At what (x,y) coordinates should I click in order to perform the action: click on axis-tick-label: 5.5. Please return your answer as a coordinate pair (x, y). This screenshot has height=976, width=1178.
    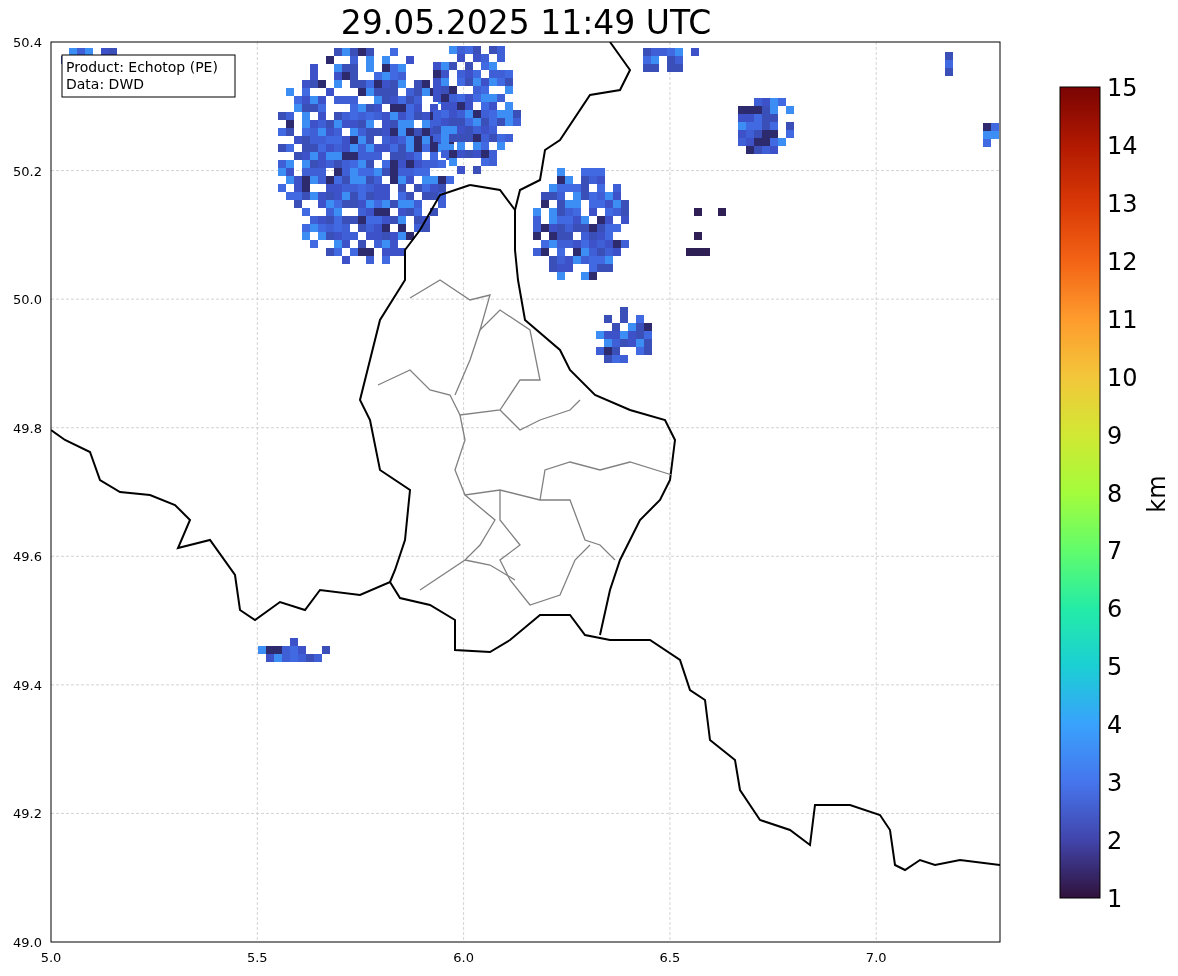
    Looking at the image, I should click on (257, 957).